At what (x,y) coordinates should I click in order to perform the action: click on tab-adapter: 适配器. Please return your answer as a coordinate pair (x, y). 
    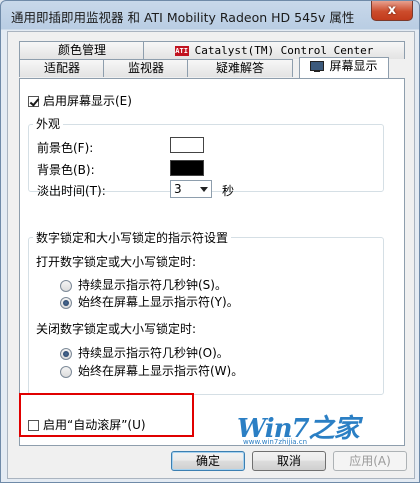
    Looking at the image, I should click on (62, 68).